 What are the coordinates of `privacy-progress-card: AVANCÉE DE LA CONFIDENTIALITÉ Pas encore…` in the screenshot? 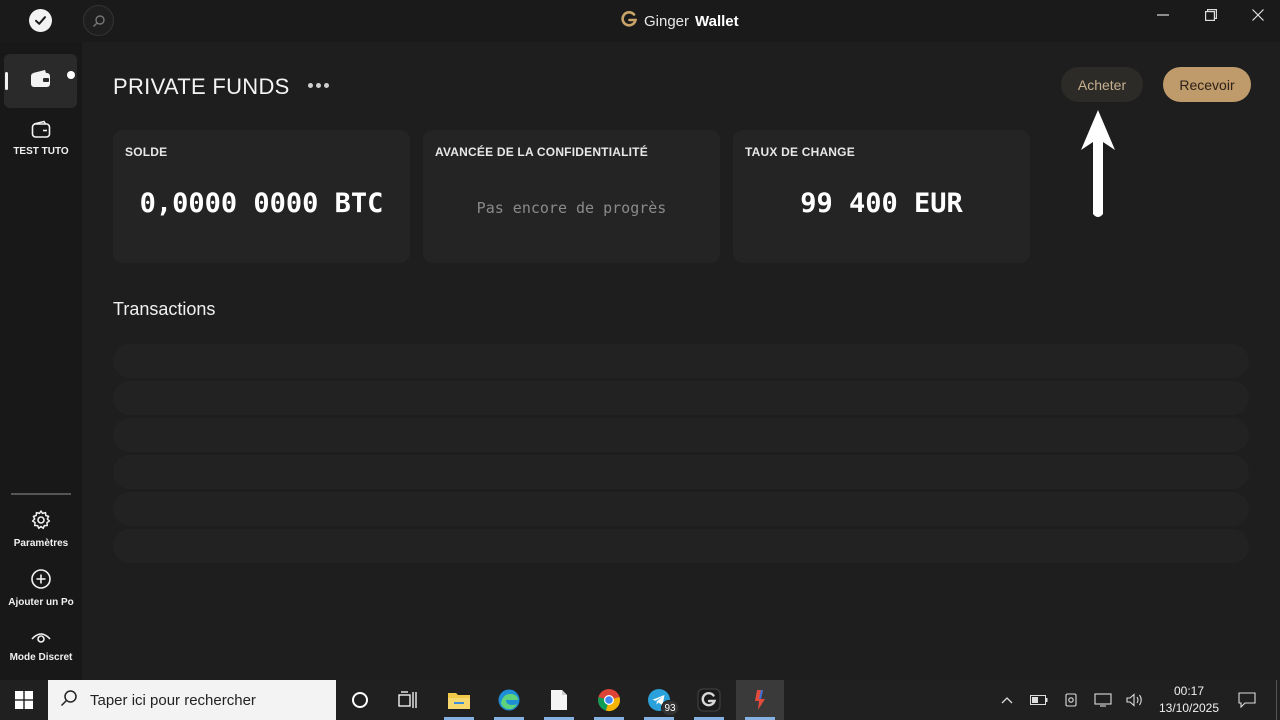 It's located at (571, 196).